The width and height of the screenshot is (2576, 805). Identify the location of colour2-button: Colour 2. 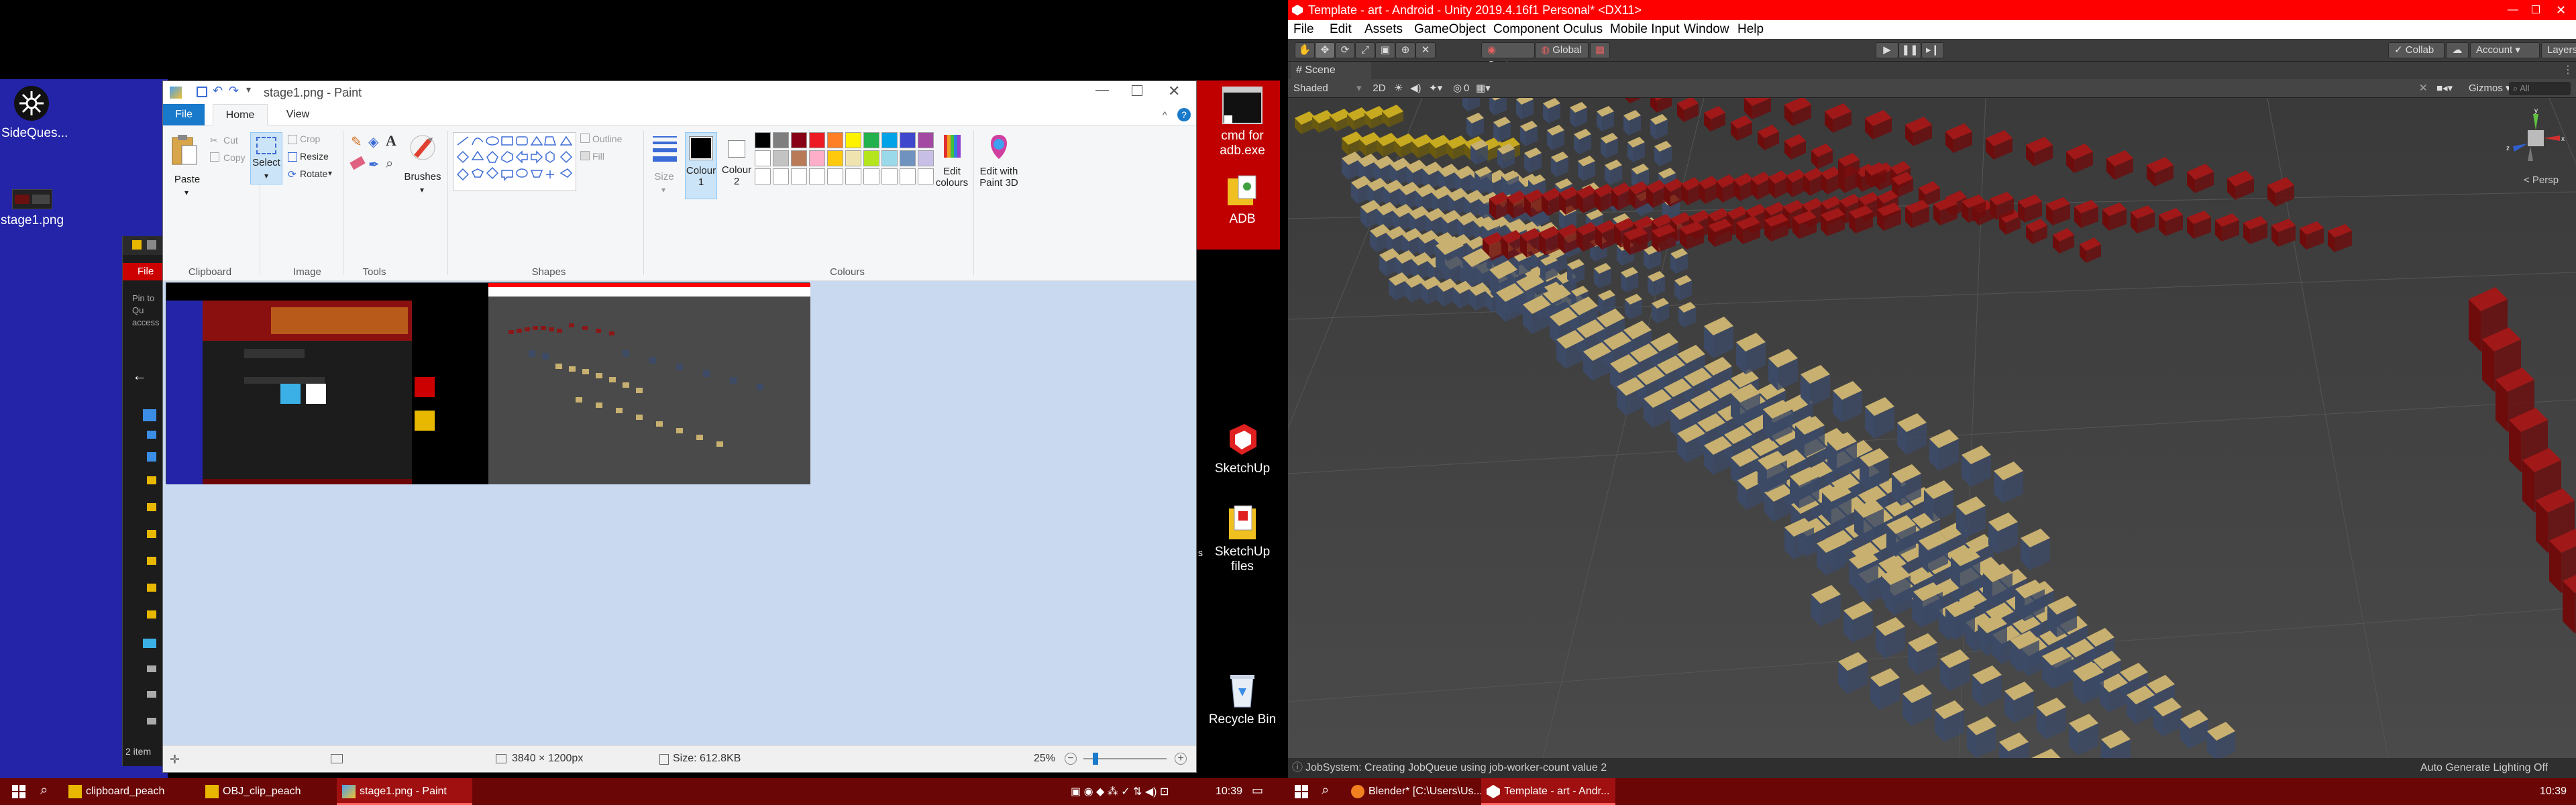
(737, 165).